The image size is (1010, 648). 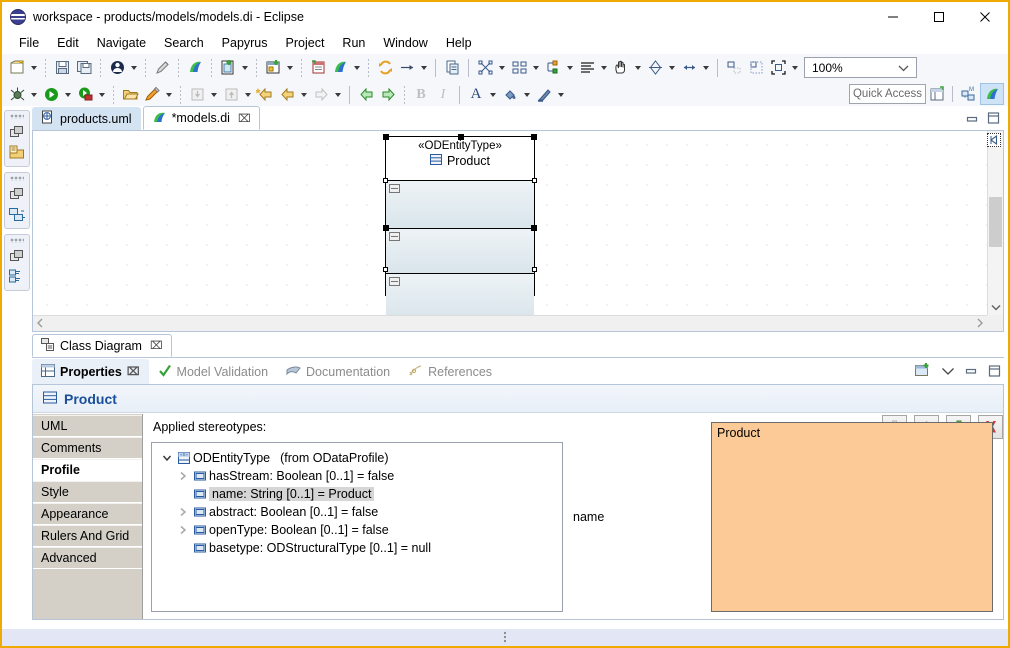 What do you see at coordinates (87, 514) in the screenshot?
I see `sidebar-item-appearance: Appearance` at bounding box center [87, 514].